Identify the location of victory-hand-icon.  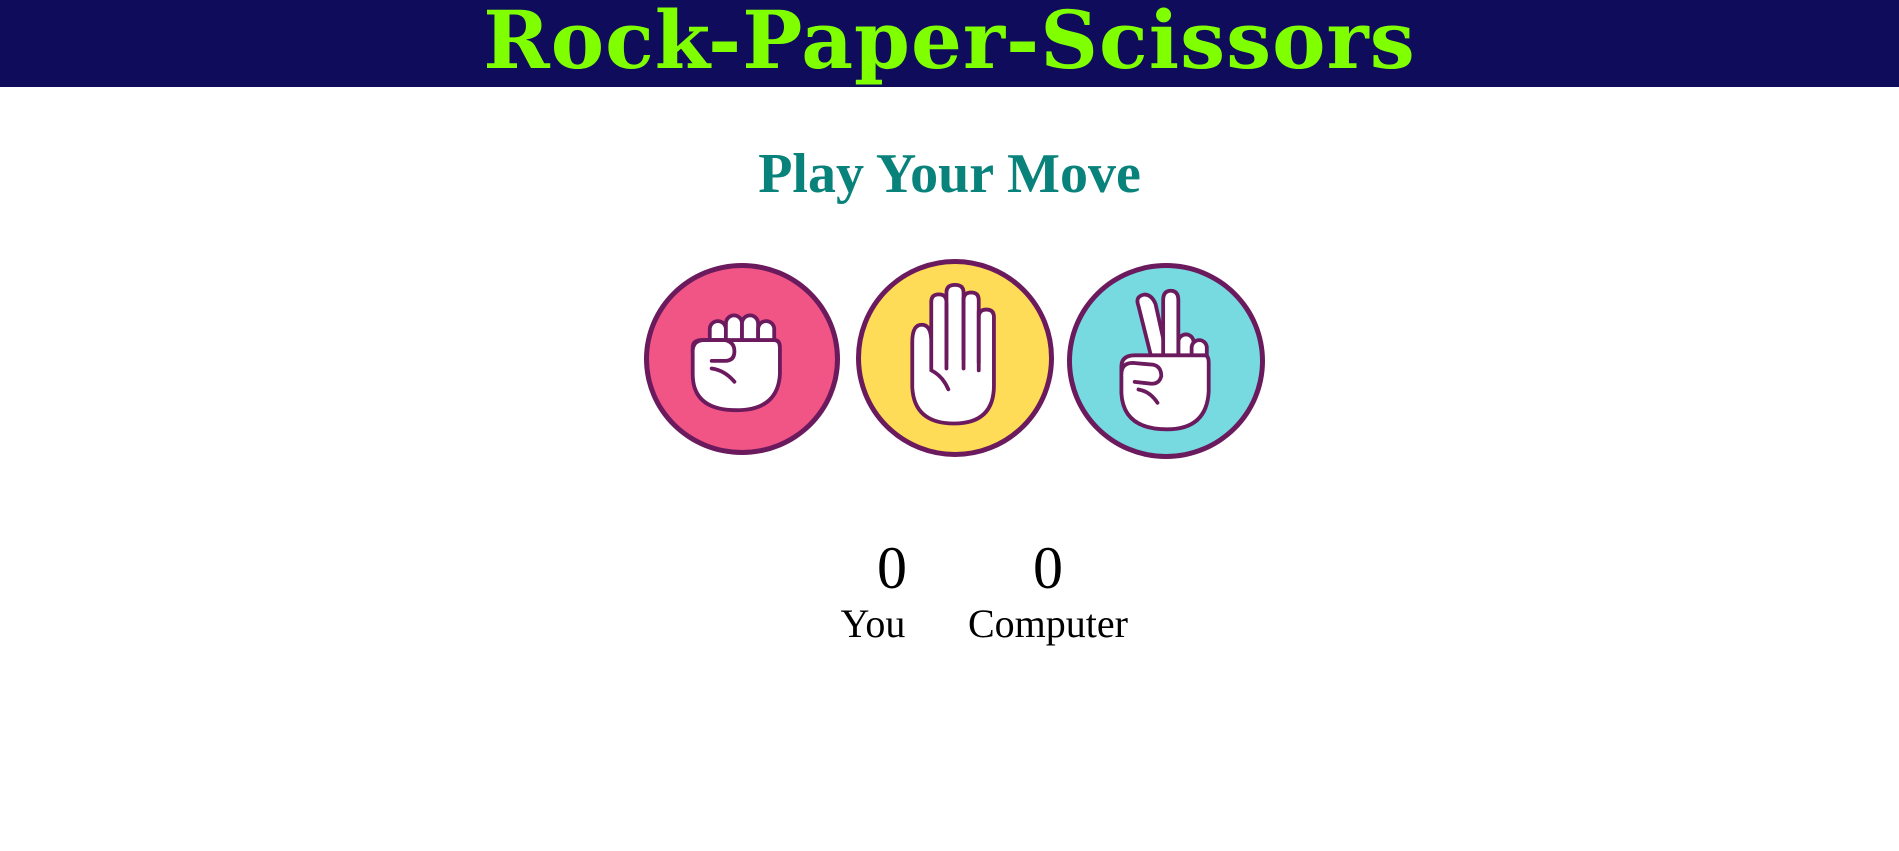
(1165, 360).